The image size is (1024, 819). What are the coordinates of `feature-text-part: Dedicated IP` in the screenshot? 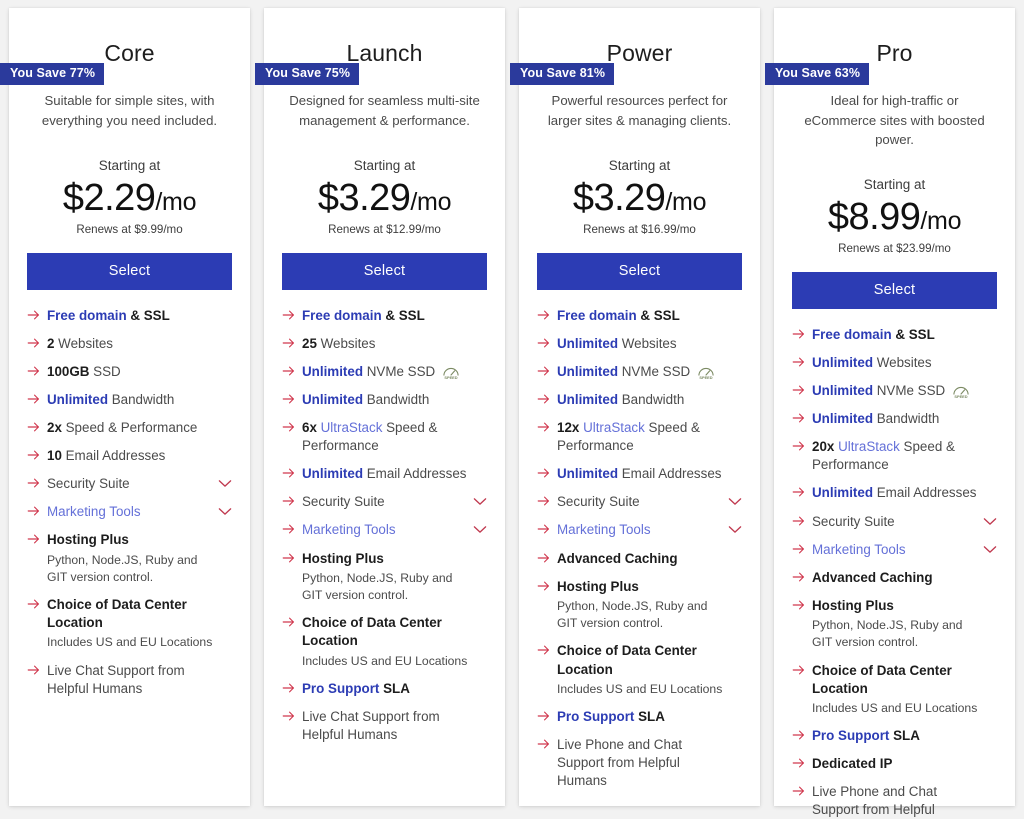 It's located at (852, 764).